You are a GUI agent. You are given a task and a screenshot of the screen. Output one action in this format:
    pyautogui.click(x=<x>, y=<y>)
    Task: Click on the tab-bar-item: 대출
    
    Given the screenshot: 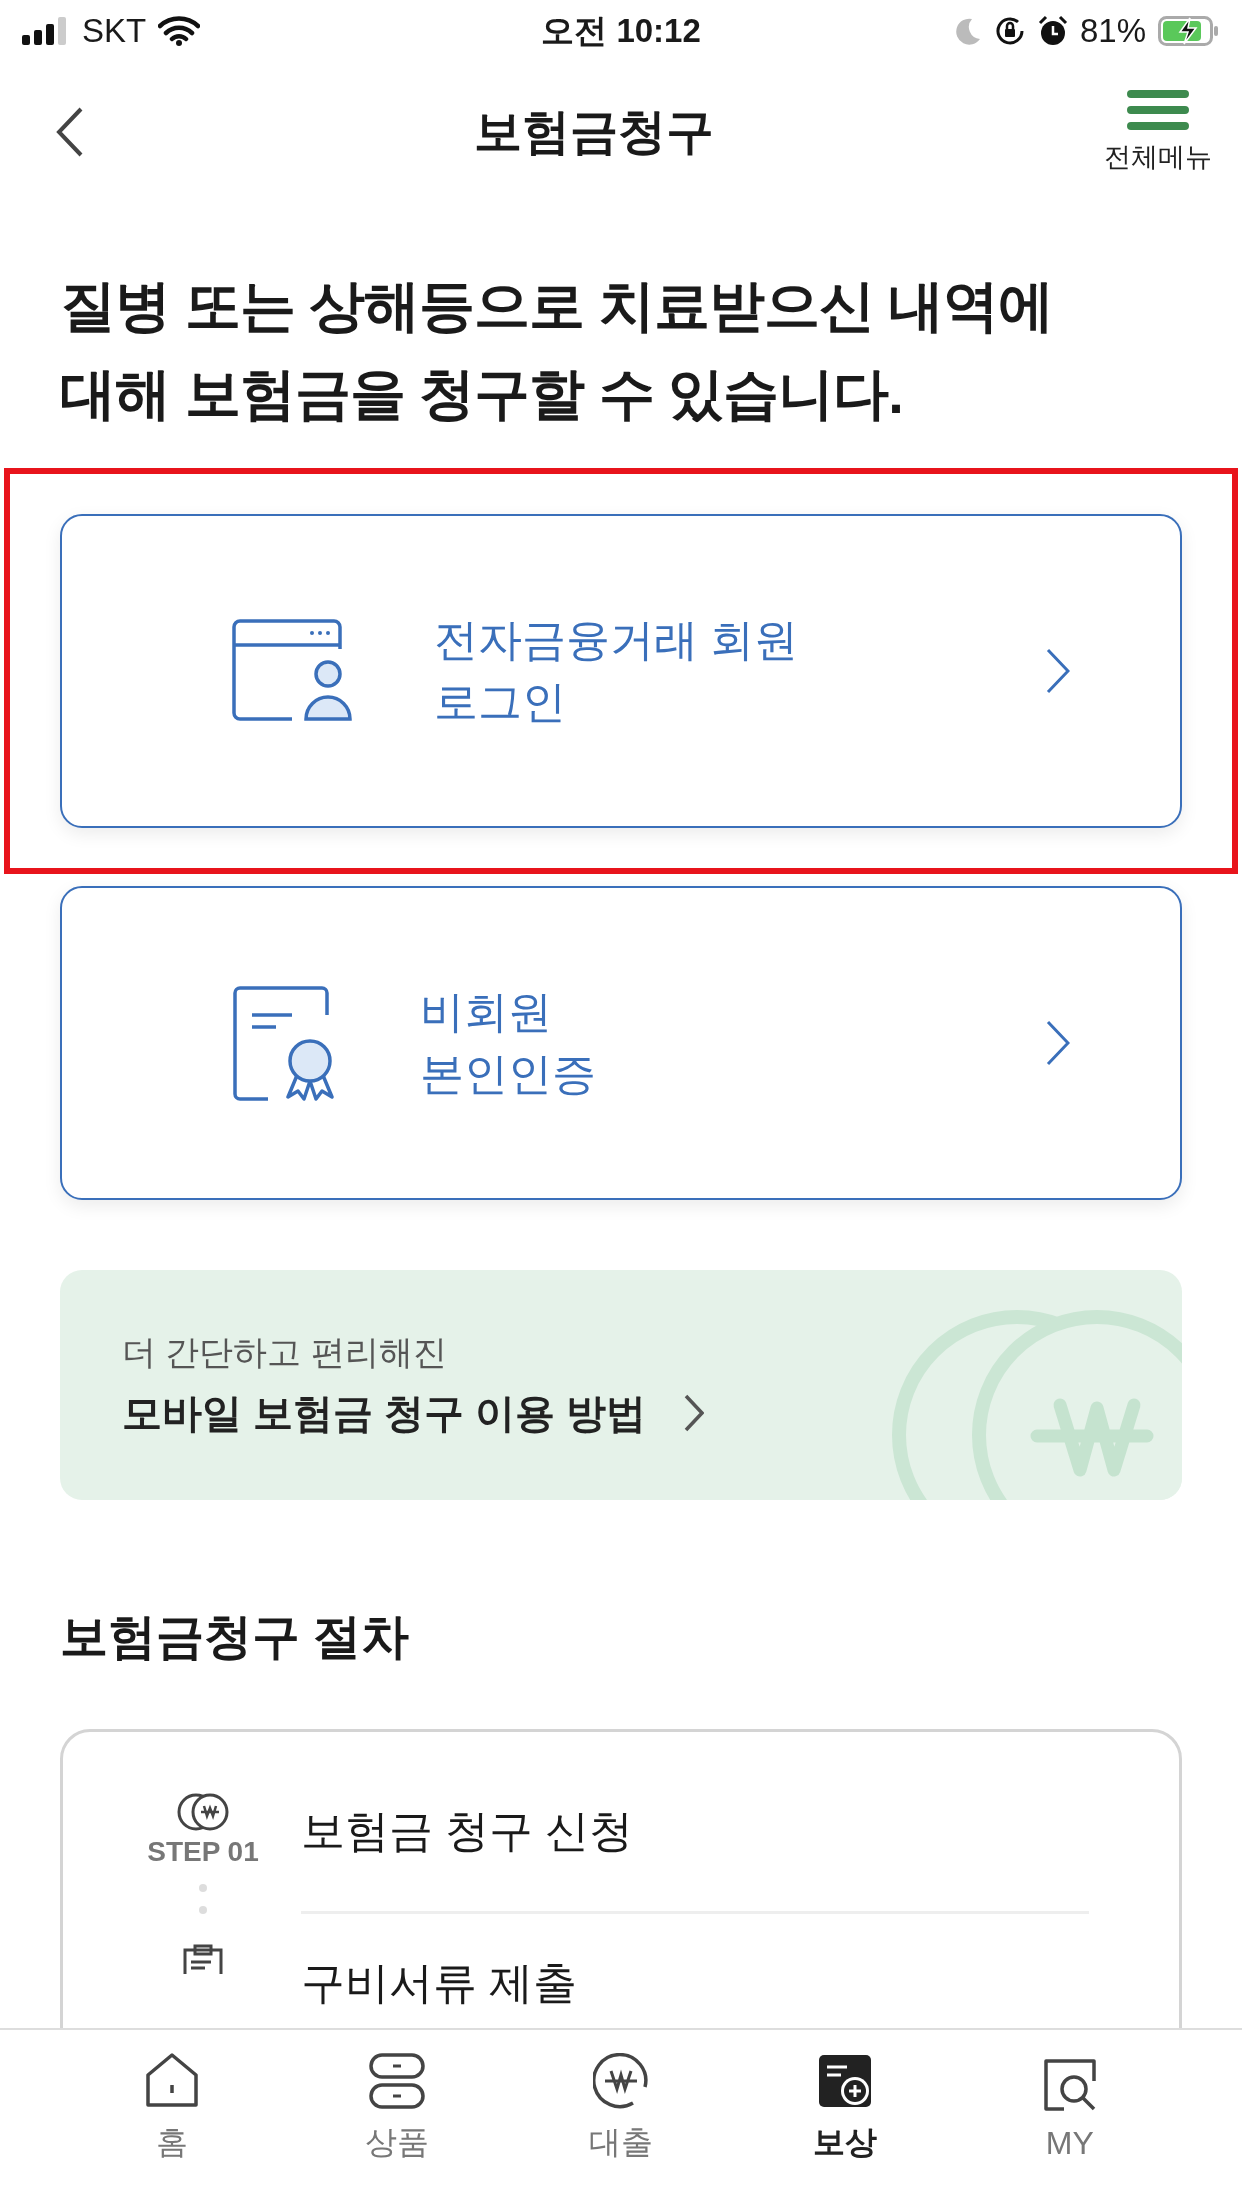 What is the action you would take?
    pyautogui.click(x=621, y=2119)
    